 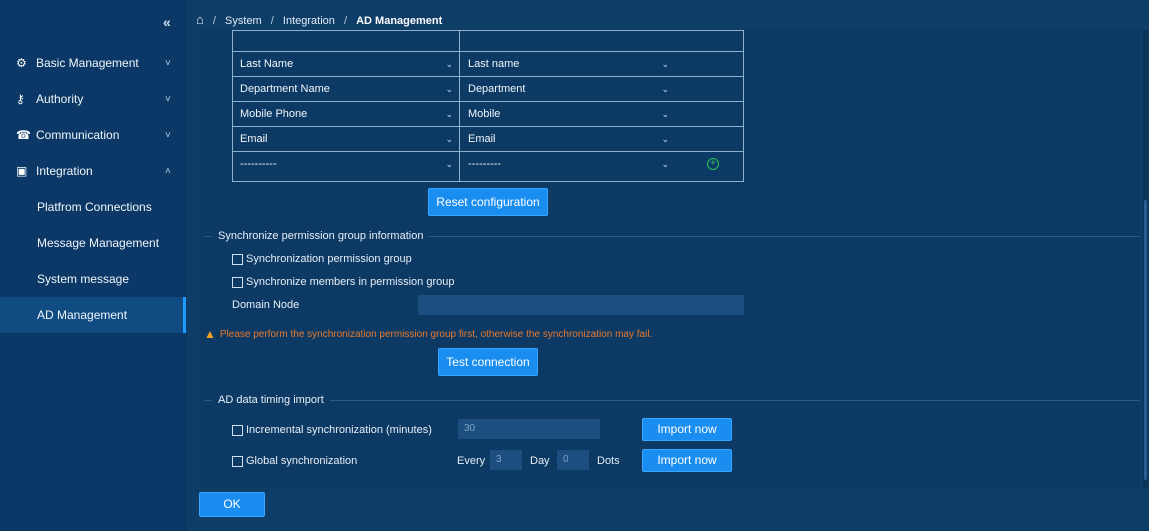 I want to click on section-title: AD data timing import, so click(x=271, y=400).